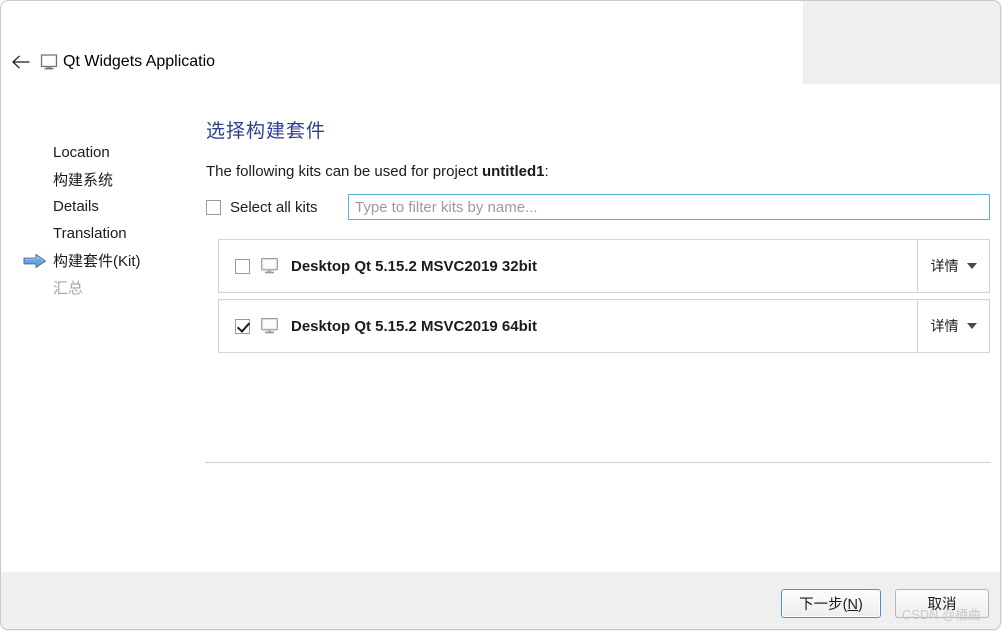 Image resolution: width=1002 pixels, height=631 pixels. What do you see at coordinates (274, 207) in the screenshot?
I see `select-all-kits-label: Select all kits` at bounding box center [274, 207].